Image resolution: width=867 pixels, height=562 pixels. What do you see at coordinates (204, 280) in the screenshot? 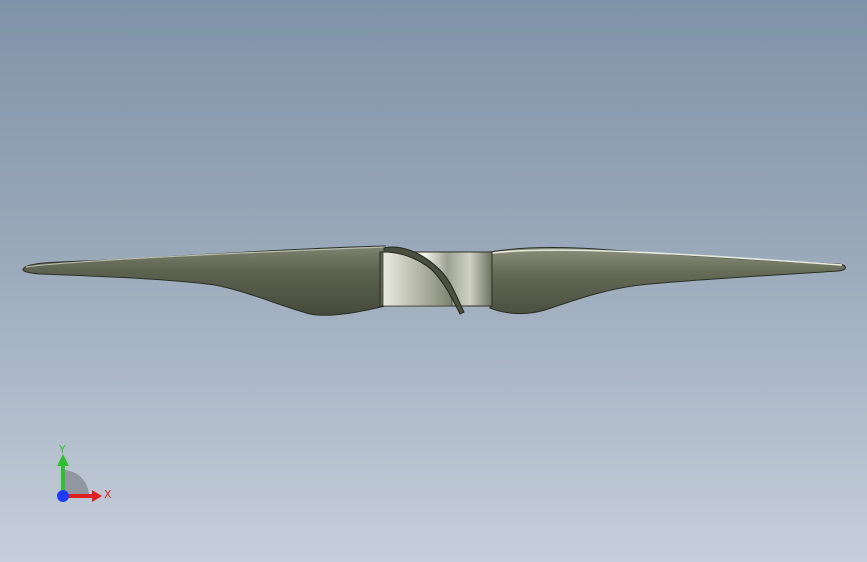
I see `left-blade` at bounding box center [204, 280].